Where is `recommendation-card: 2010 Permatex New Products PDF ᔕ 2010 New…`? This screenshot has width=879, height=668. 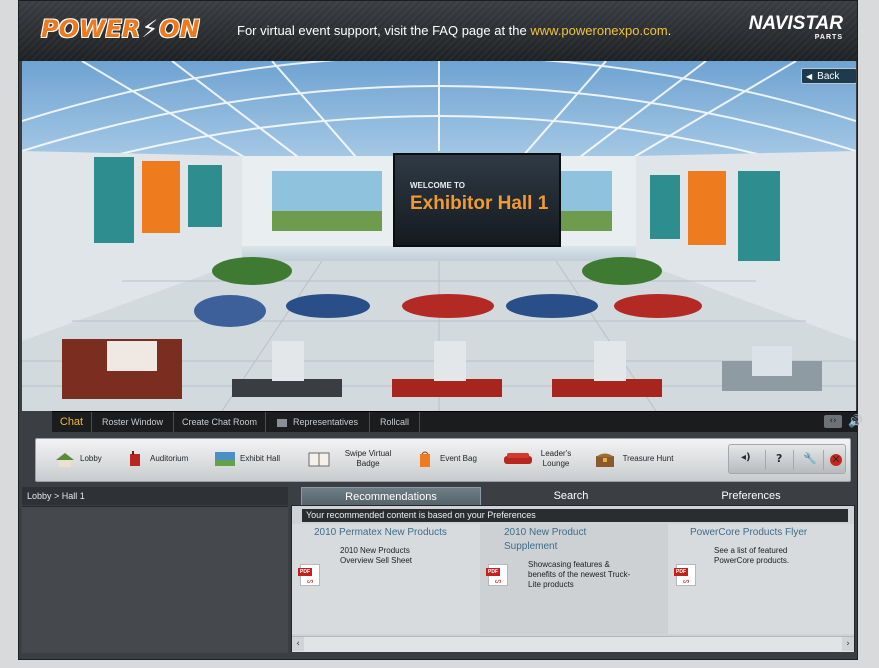 recommendation-card: 2010 Permatex New Products PDF ᔕ 2010 New… is located at coordinates (386, 579).